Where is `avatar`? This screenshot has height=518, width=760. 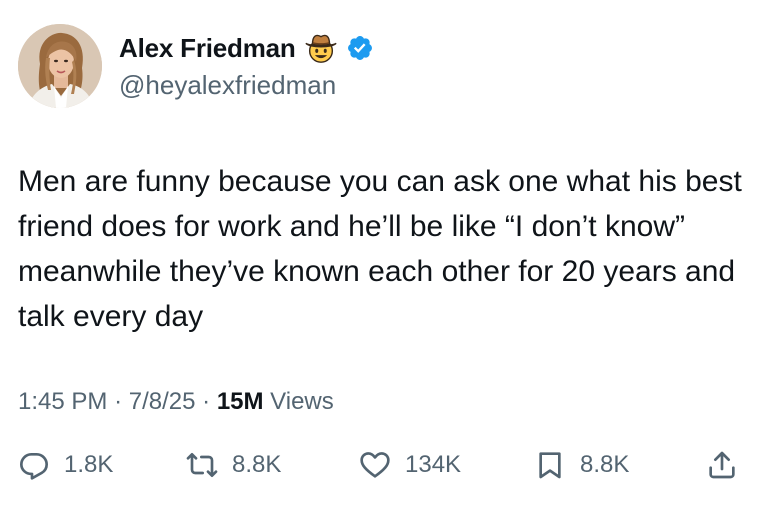 avatar is located at coordinates (60, 66).